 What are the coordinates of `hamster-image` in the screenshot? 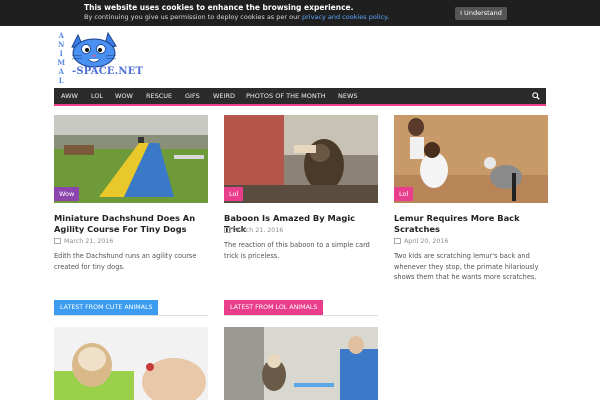 It's located at (131, 363).